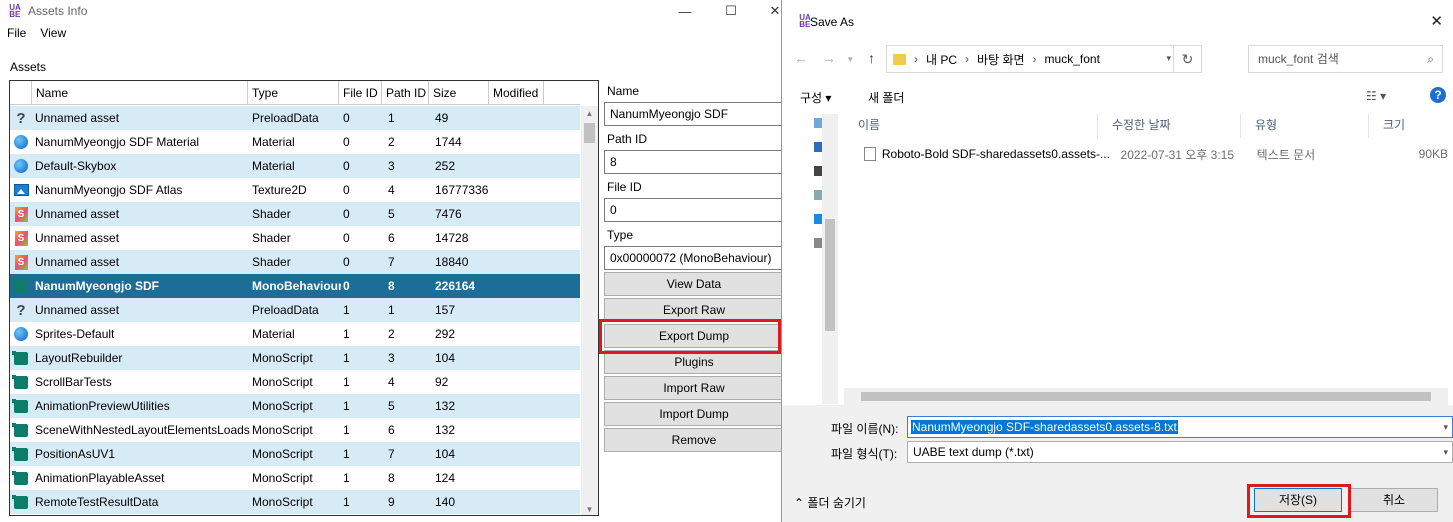 This screenshot has height=522, width=1453. What do you see at coordinates (295, 286) in the screenshot?
I see `table-row: NanumMyeongjo SDF MonoBehaviour 0 8 226164` at bounding box center [295, 286].